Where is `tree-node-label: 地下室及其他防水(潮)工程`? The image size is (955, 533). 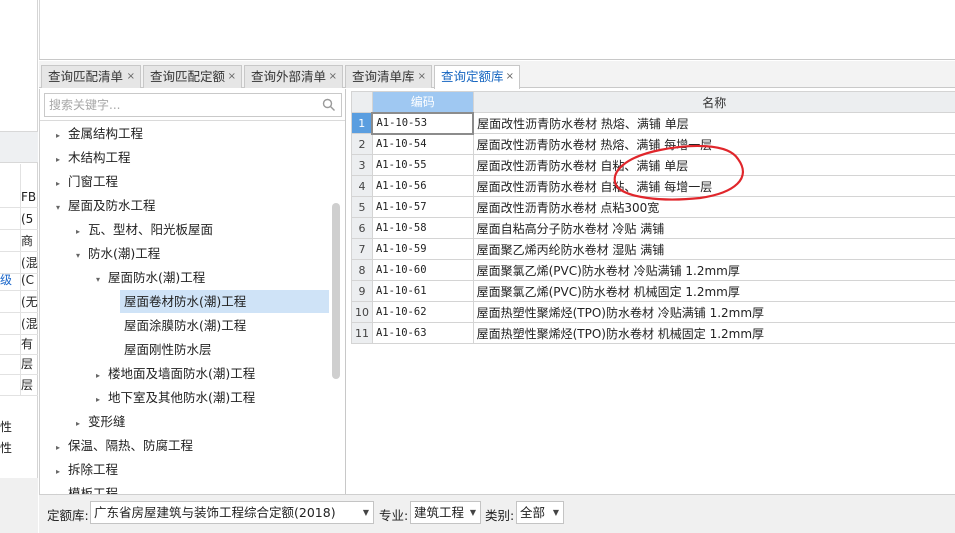
tree-node-label: 地下室及其他防水(潮)工程 is located at coordinates (182, 397).